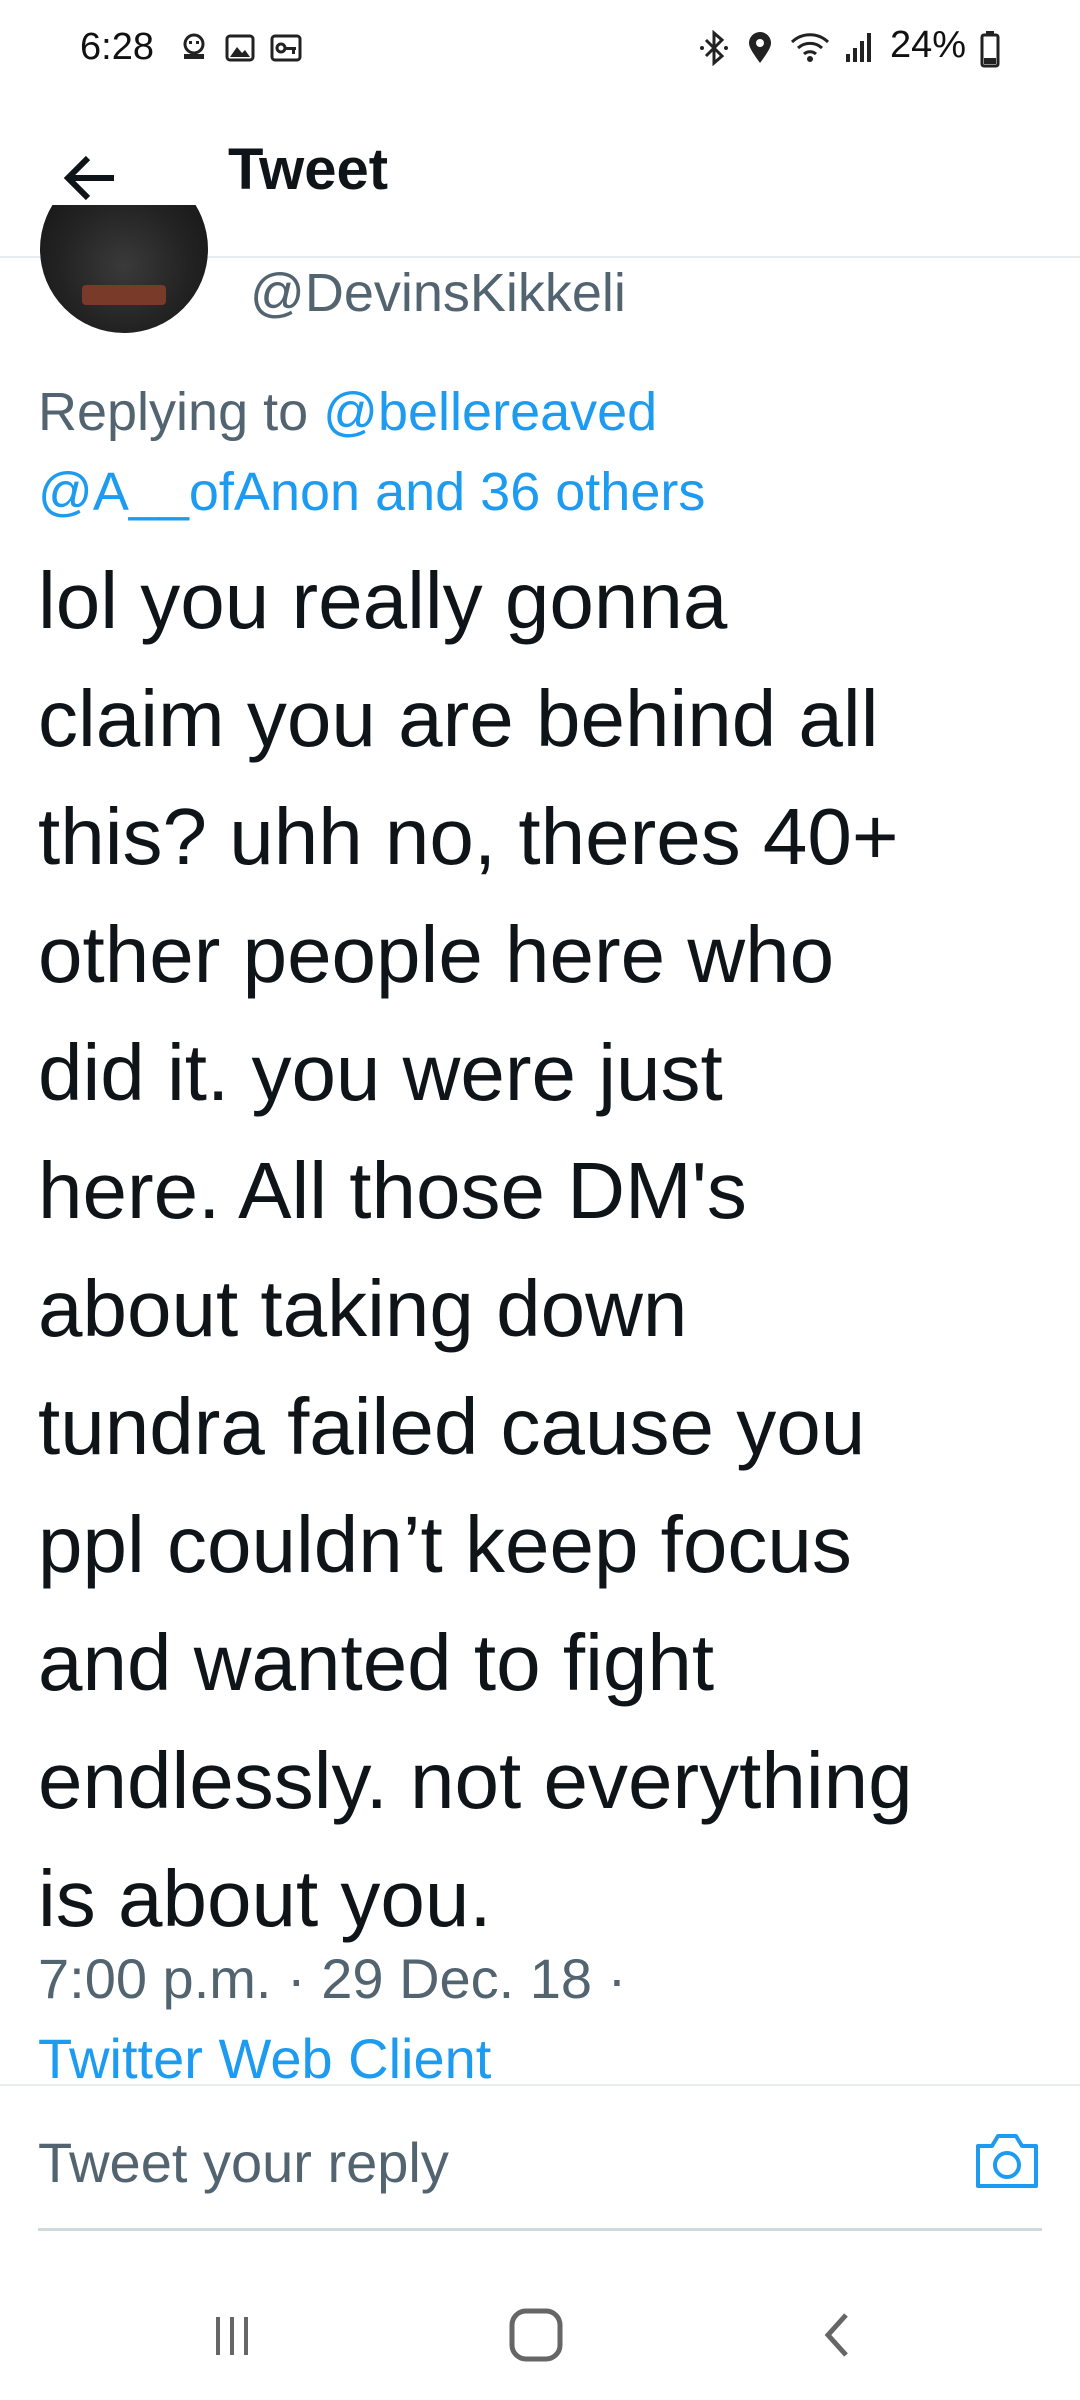 The height and width of the screenshot is (2400, 1080). Describe the element at coordinates (117, 47) in the screenshot. I see `status-time: 6:28` at that location.